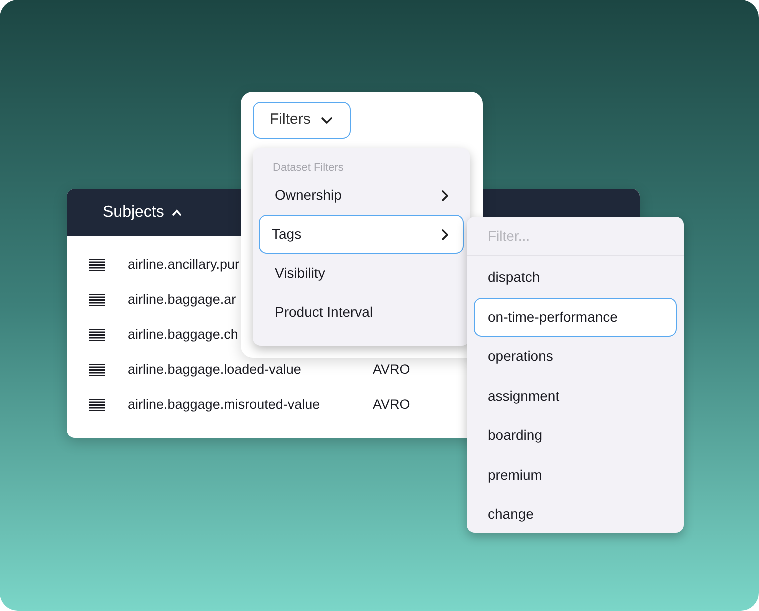 The width and height of the screenshot is (759, 611). Describe the element at coordinates (184, 265) in the screenshot. I see `subject-name: airline.ancillary.pur` at that location.